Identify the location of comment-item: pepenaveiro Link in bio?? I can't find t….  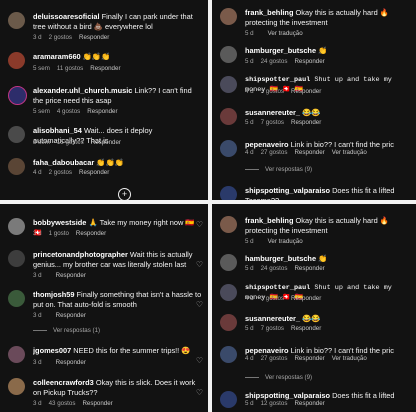
(314, 362).